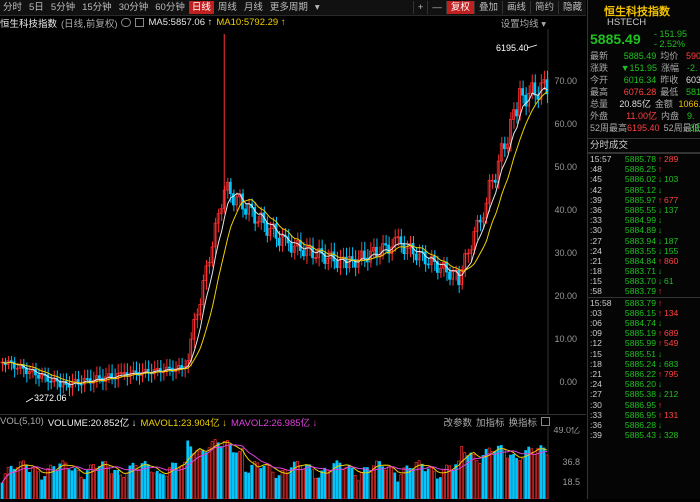 The image size is (700, 502). Describe the element at coordinates (140, 22) in the screenshot. I see `window-icon` at that location.